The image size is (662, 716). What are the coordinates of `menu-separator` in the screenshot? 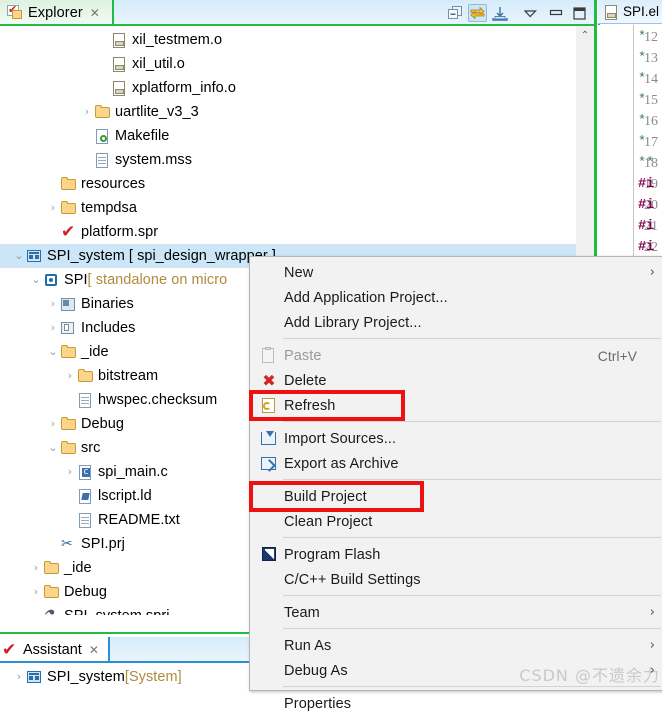 It's located at (472, 628).